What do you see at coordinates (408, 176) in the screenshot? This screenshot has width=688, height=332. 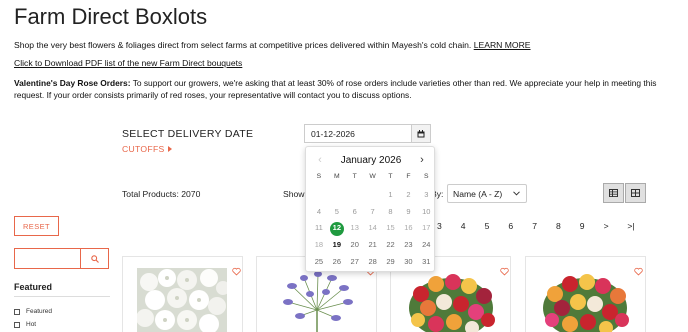 I see `weekday-label: F` at bounding box center [408, 176].